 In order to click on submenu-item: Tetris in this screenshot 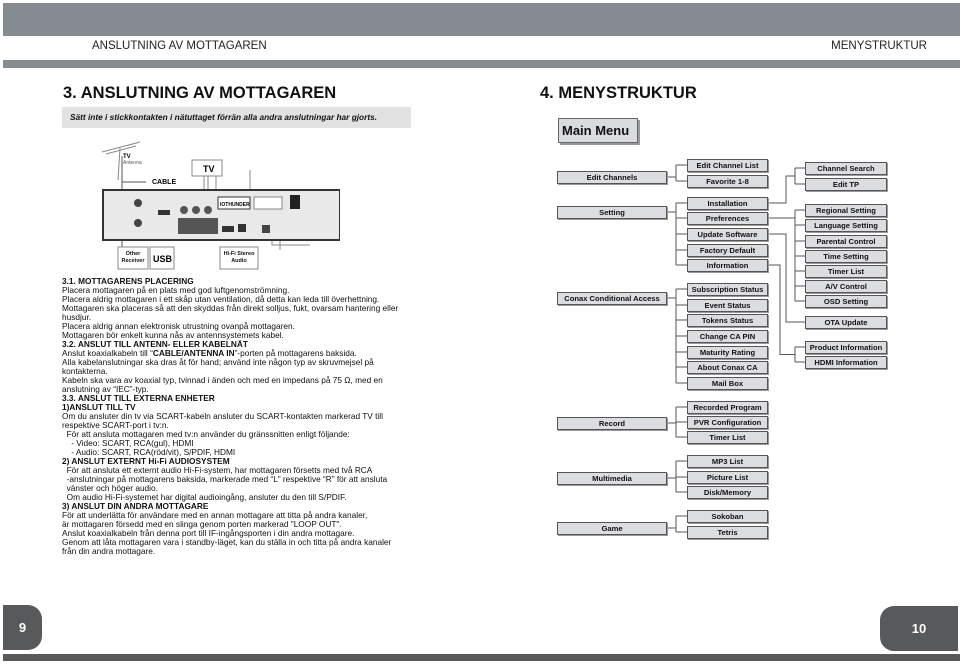, I will do `click(727, 532)`.